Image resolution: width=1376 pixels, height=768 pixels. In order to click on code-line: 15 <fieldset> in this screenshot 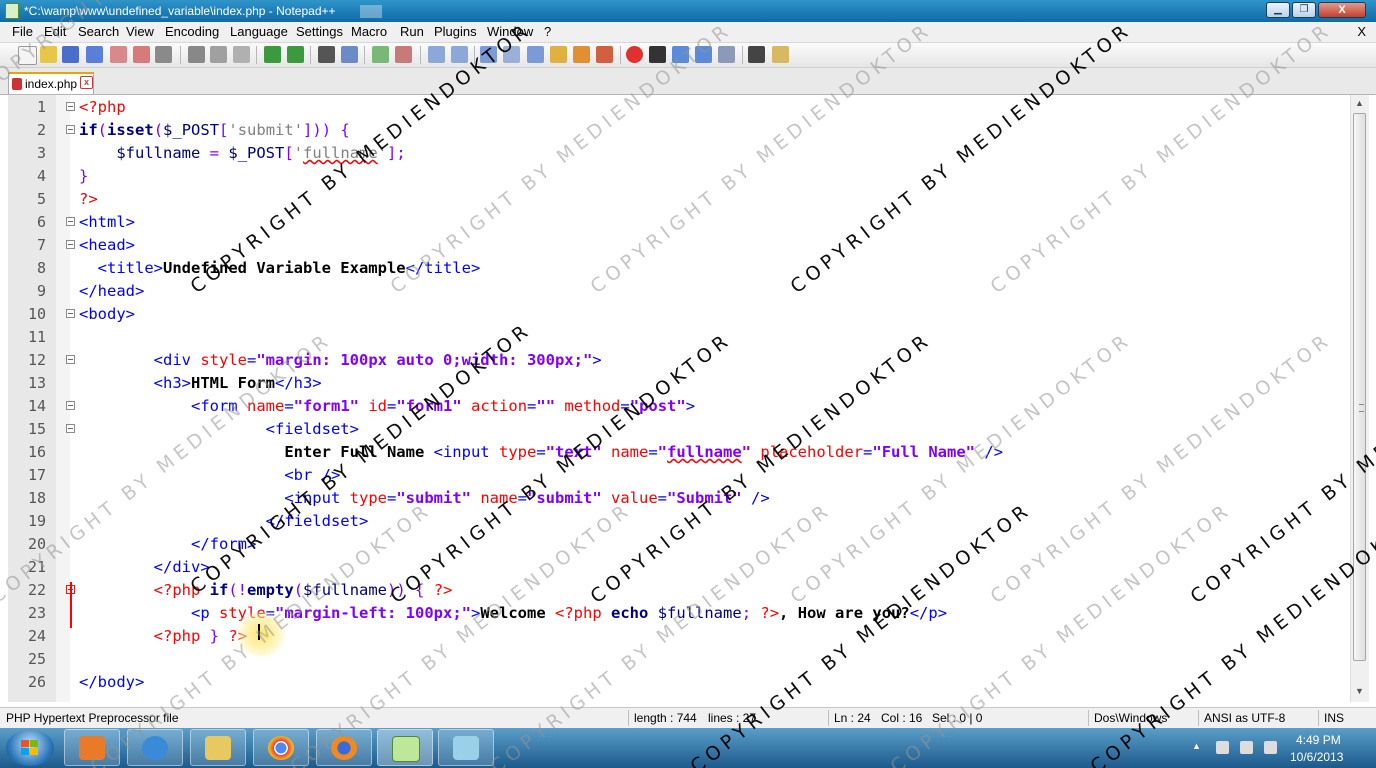, I will do `click(679, 429)`.